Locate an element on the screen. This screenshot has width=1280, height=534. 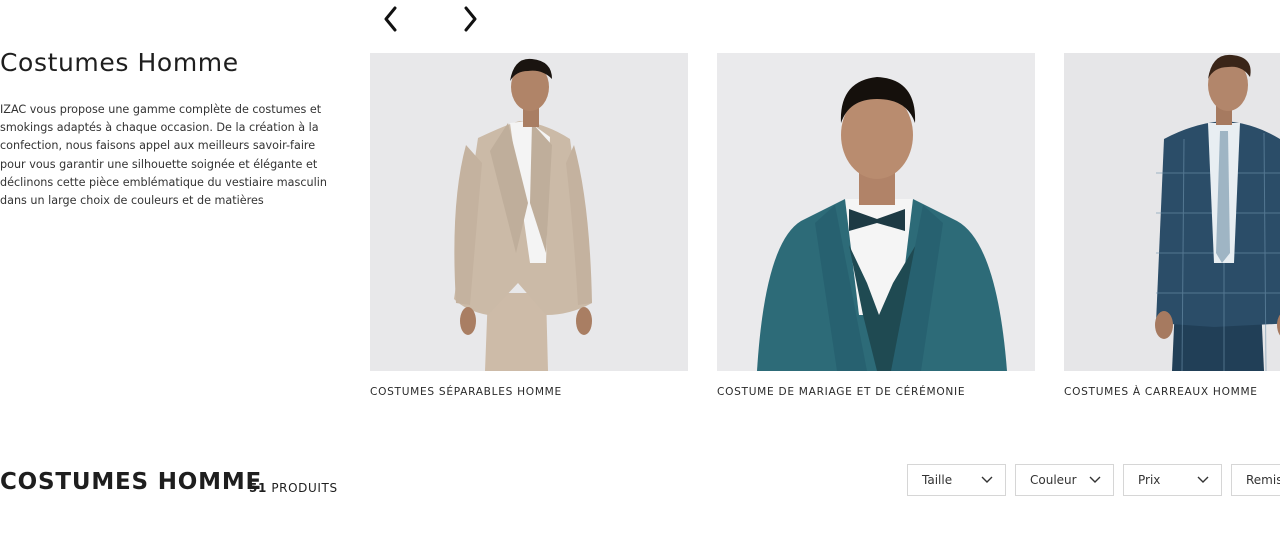
filter-discount-dropdown: Remise is located at coordinates (1255, 480).